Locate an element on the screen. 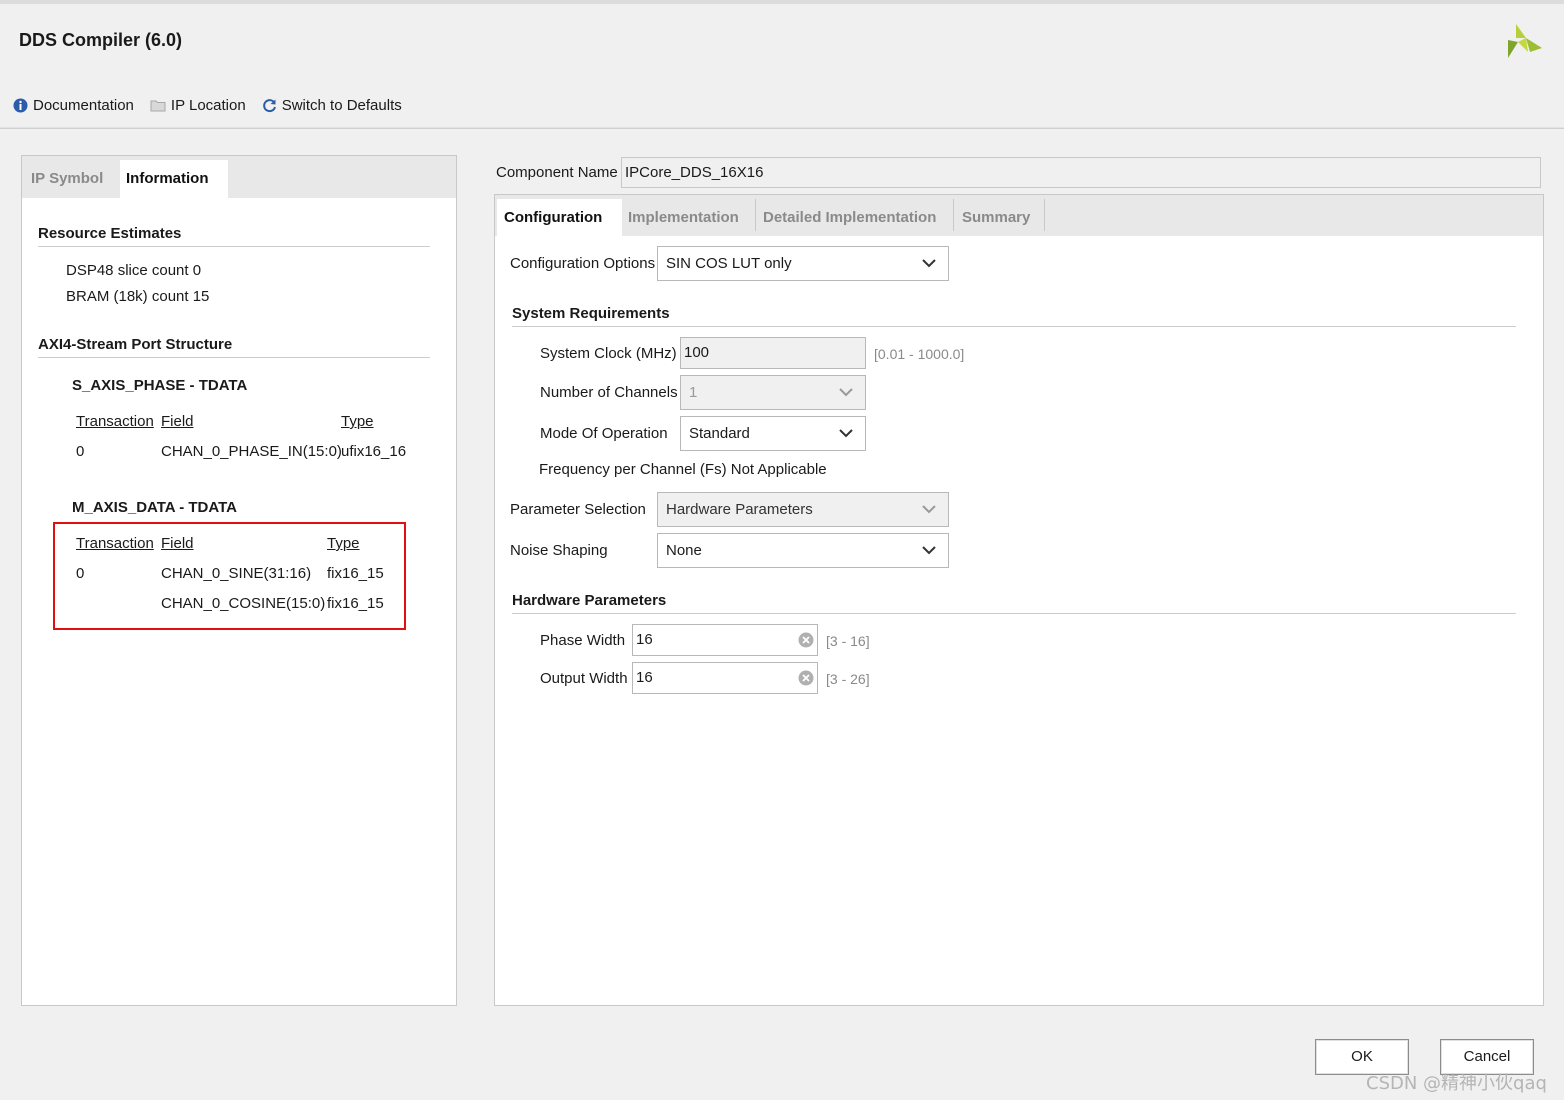 The height and width of the screenshot is (1100, 1564). dsp48-count: DSP48 slice count 0 is located at coordinates (134, 270).